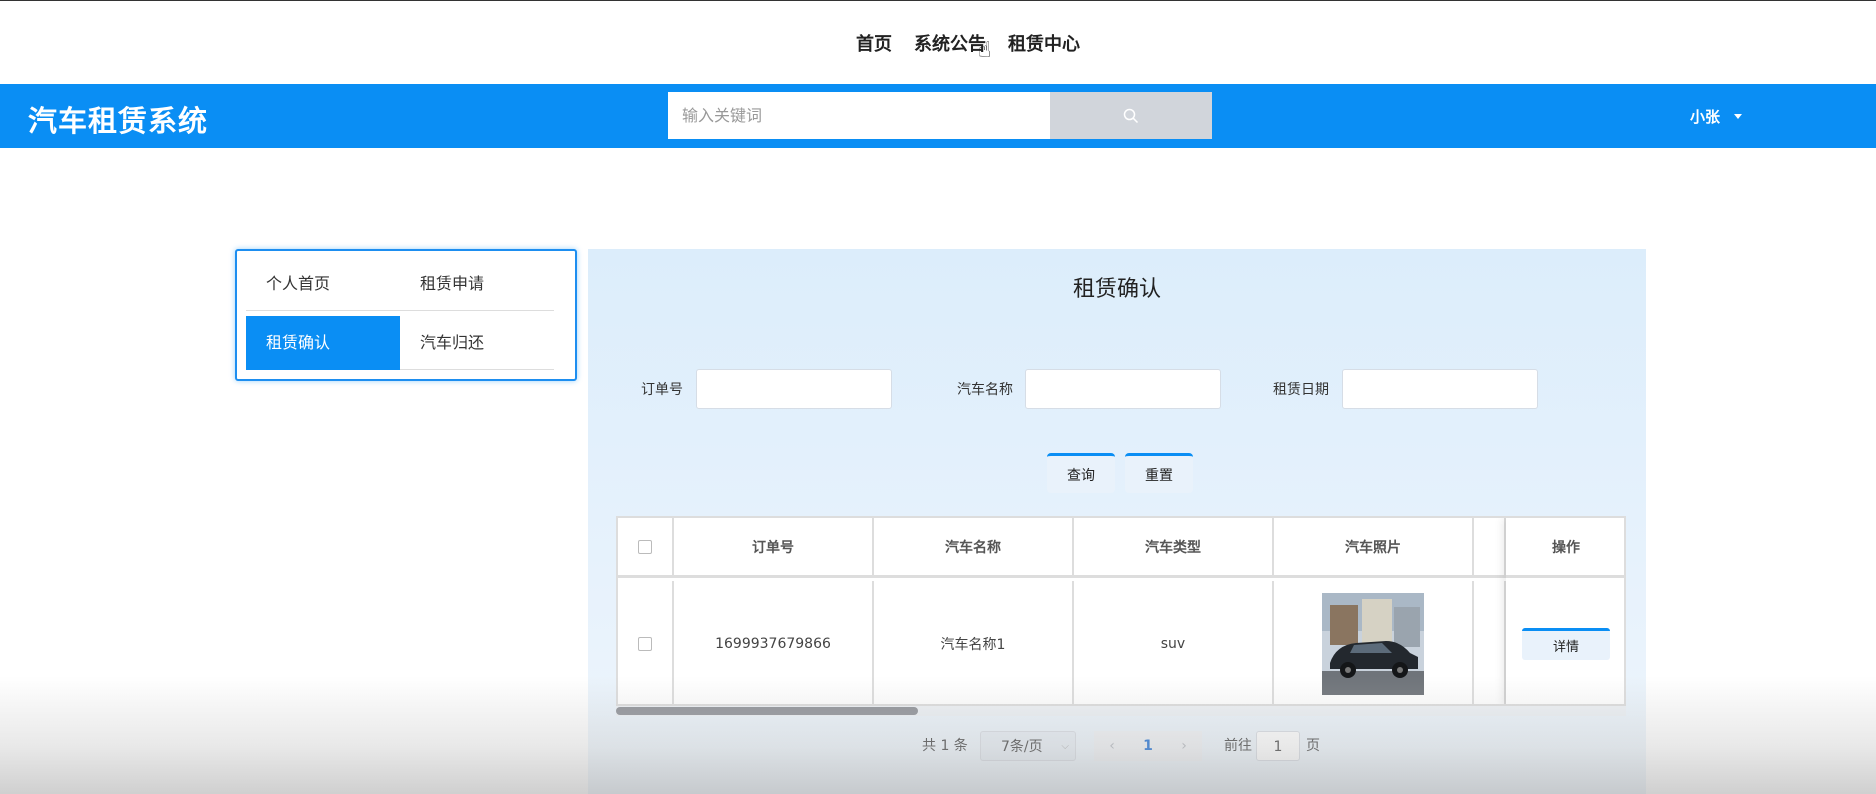 This screenshot has height=794, width=1876. Describe the element at coordinates (1490, 642) in the screenshot. I see `cell-spacer` at that location.